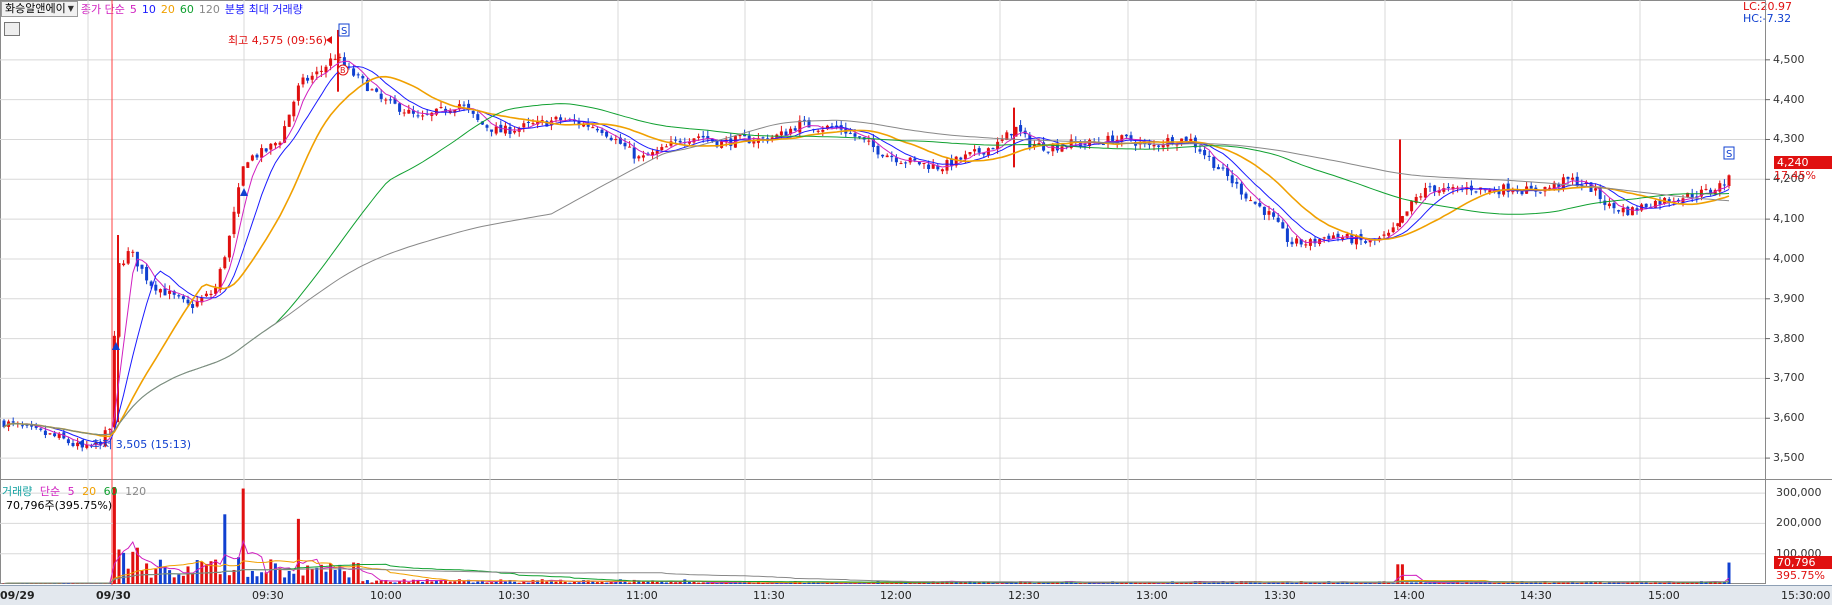  I want to click on current-price-tag: 4,240, so click(1803, 162).